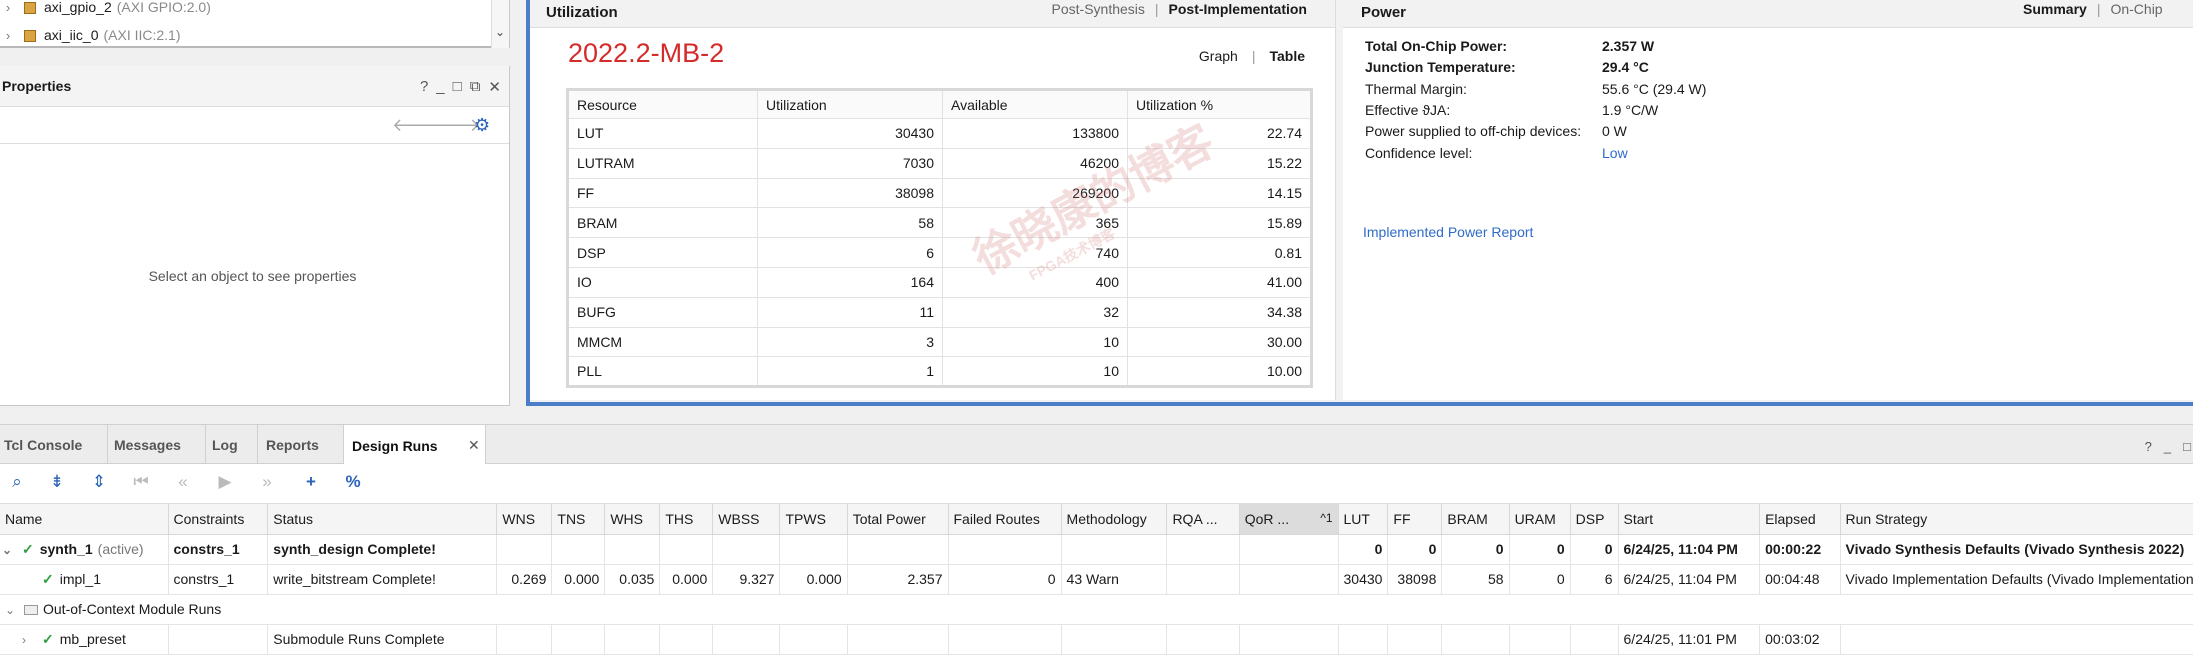  I want to click on column-header: Start, so click(1689, 519).